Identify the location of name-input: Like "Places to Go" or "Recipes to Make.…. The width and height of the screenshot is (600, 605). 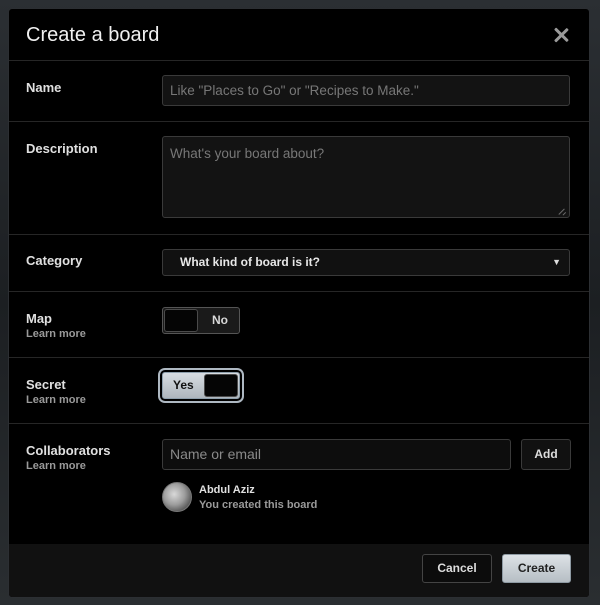
(366, 90).